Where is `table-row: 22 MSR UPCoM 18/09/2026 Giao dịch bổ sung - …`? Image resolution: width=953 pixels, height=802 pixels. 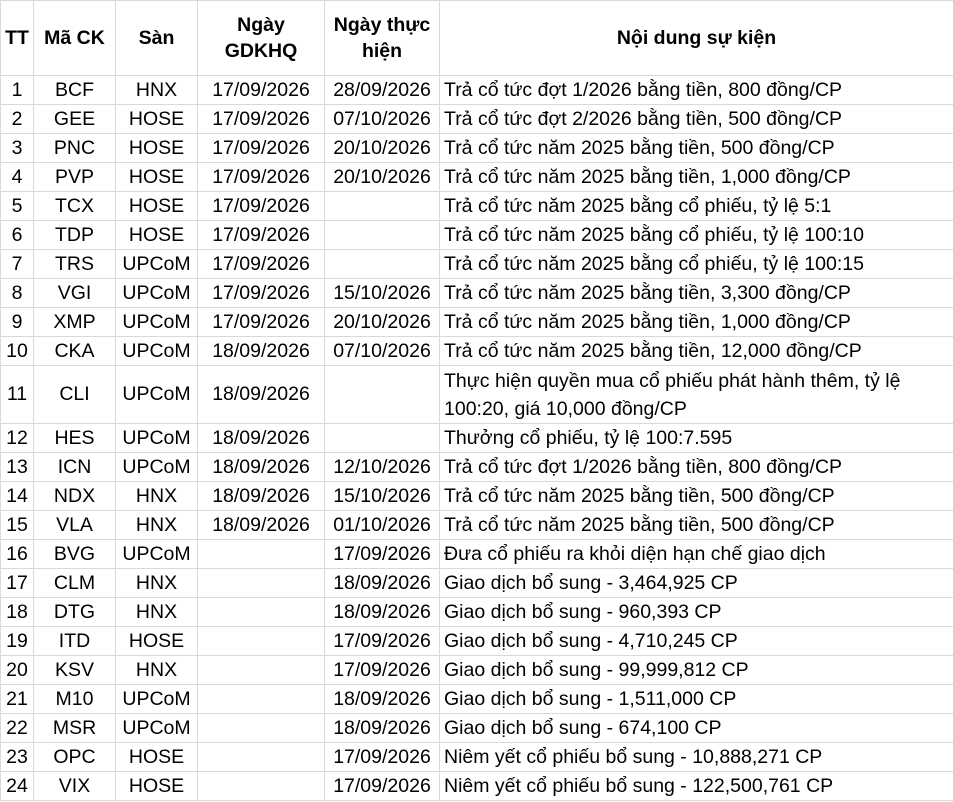
table-row: 22 MSR UPCoM 18/09/2026 Giao dịch bổ sung - … is located at coordinates (476, 728).